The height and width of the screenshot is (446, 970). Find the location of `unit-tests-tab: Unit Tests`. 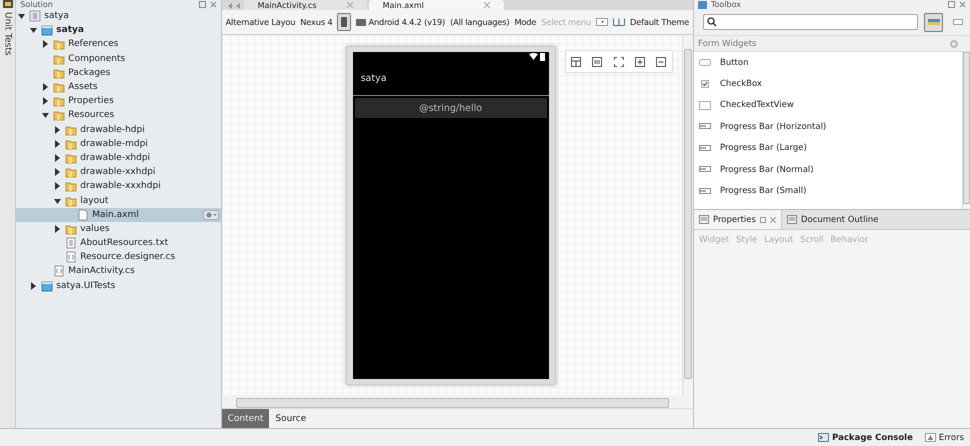

unit-tests-tab: Unit Tests is located at coordinates (7, 34).